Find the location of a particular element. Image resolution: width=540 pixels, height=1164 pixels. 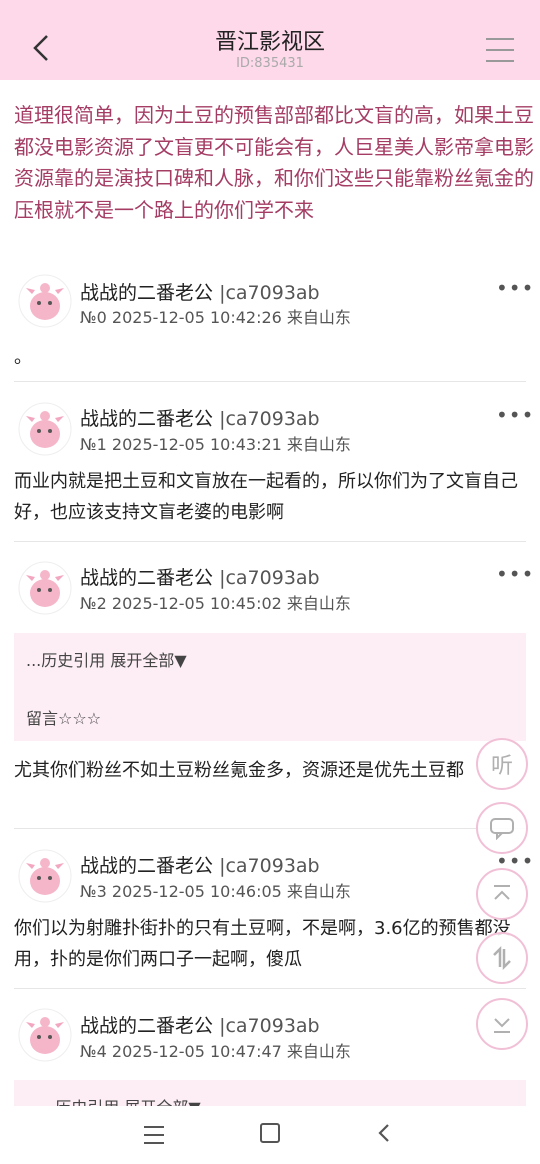

swap-icon is located at coordinates (502, 958).